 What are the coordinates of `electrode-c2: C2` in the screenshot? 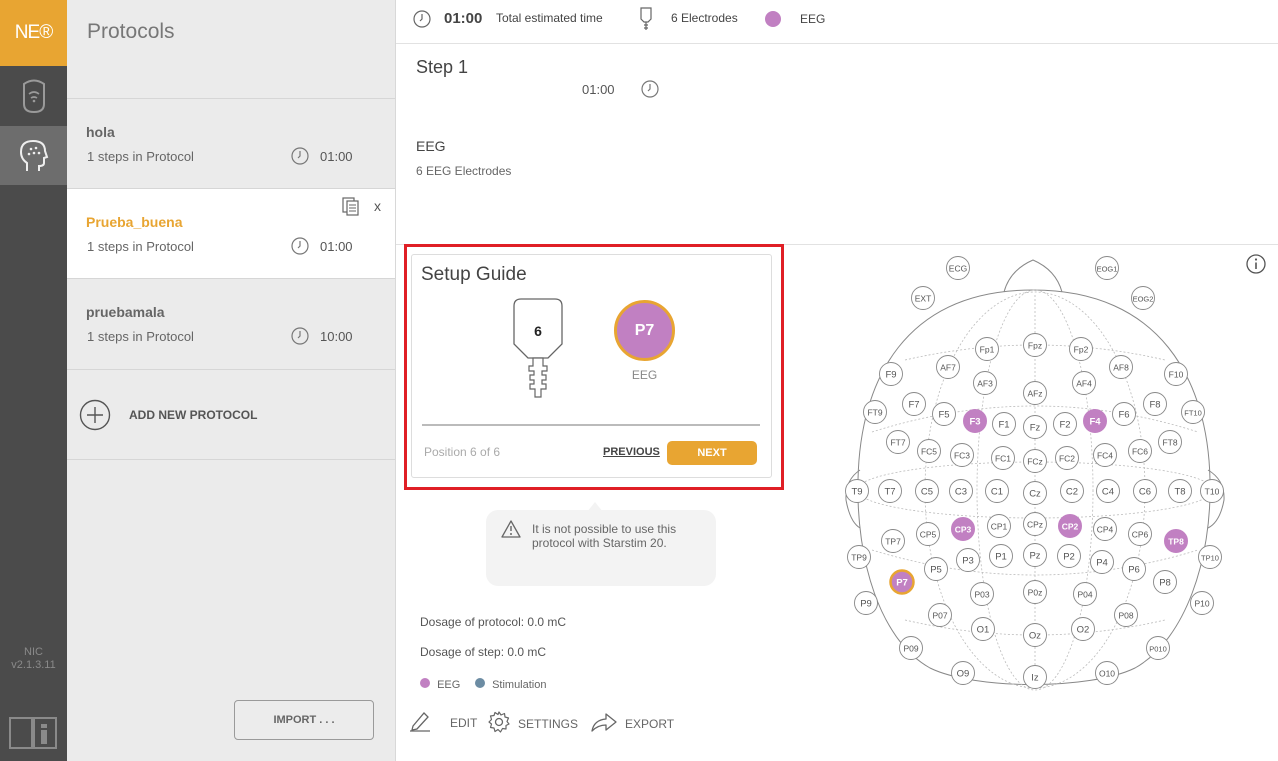 It's located at (1072, 491).